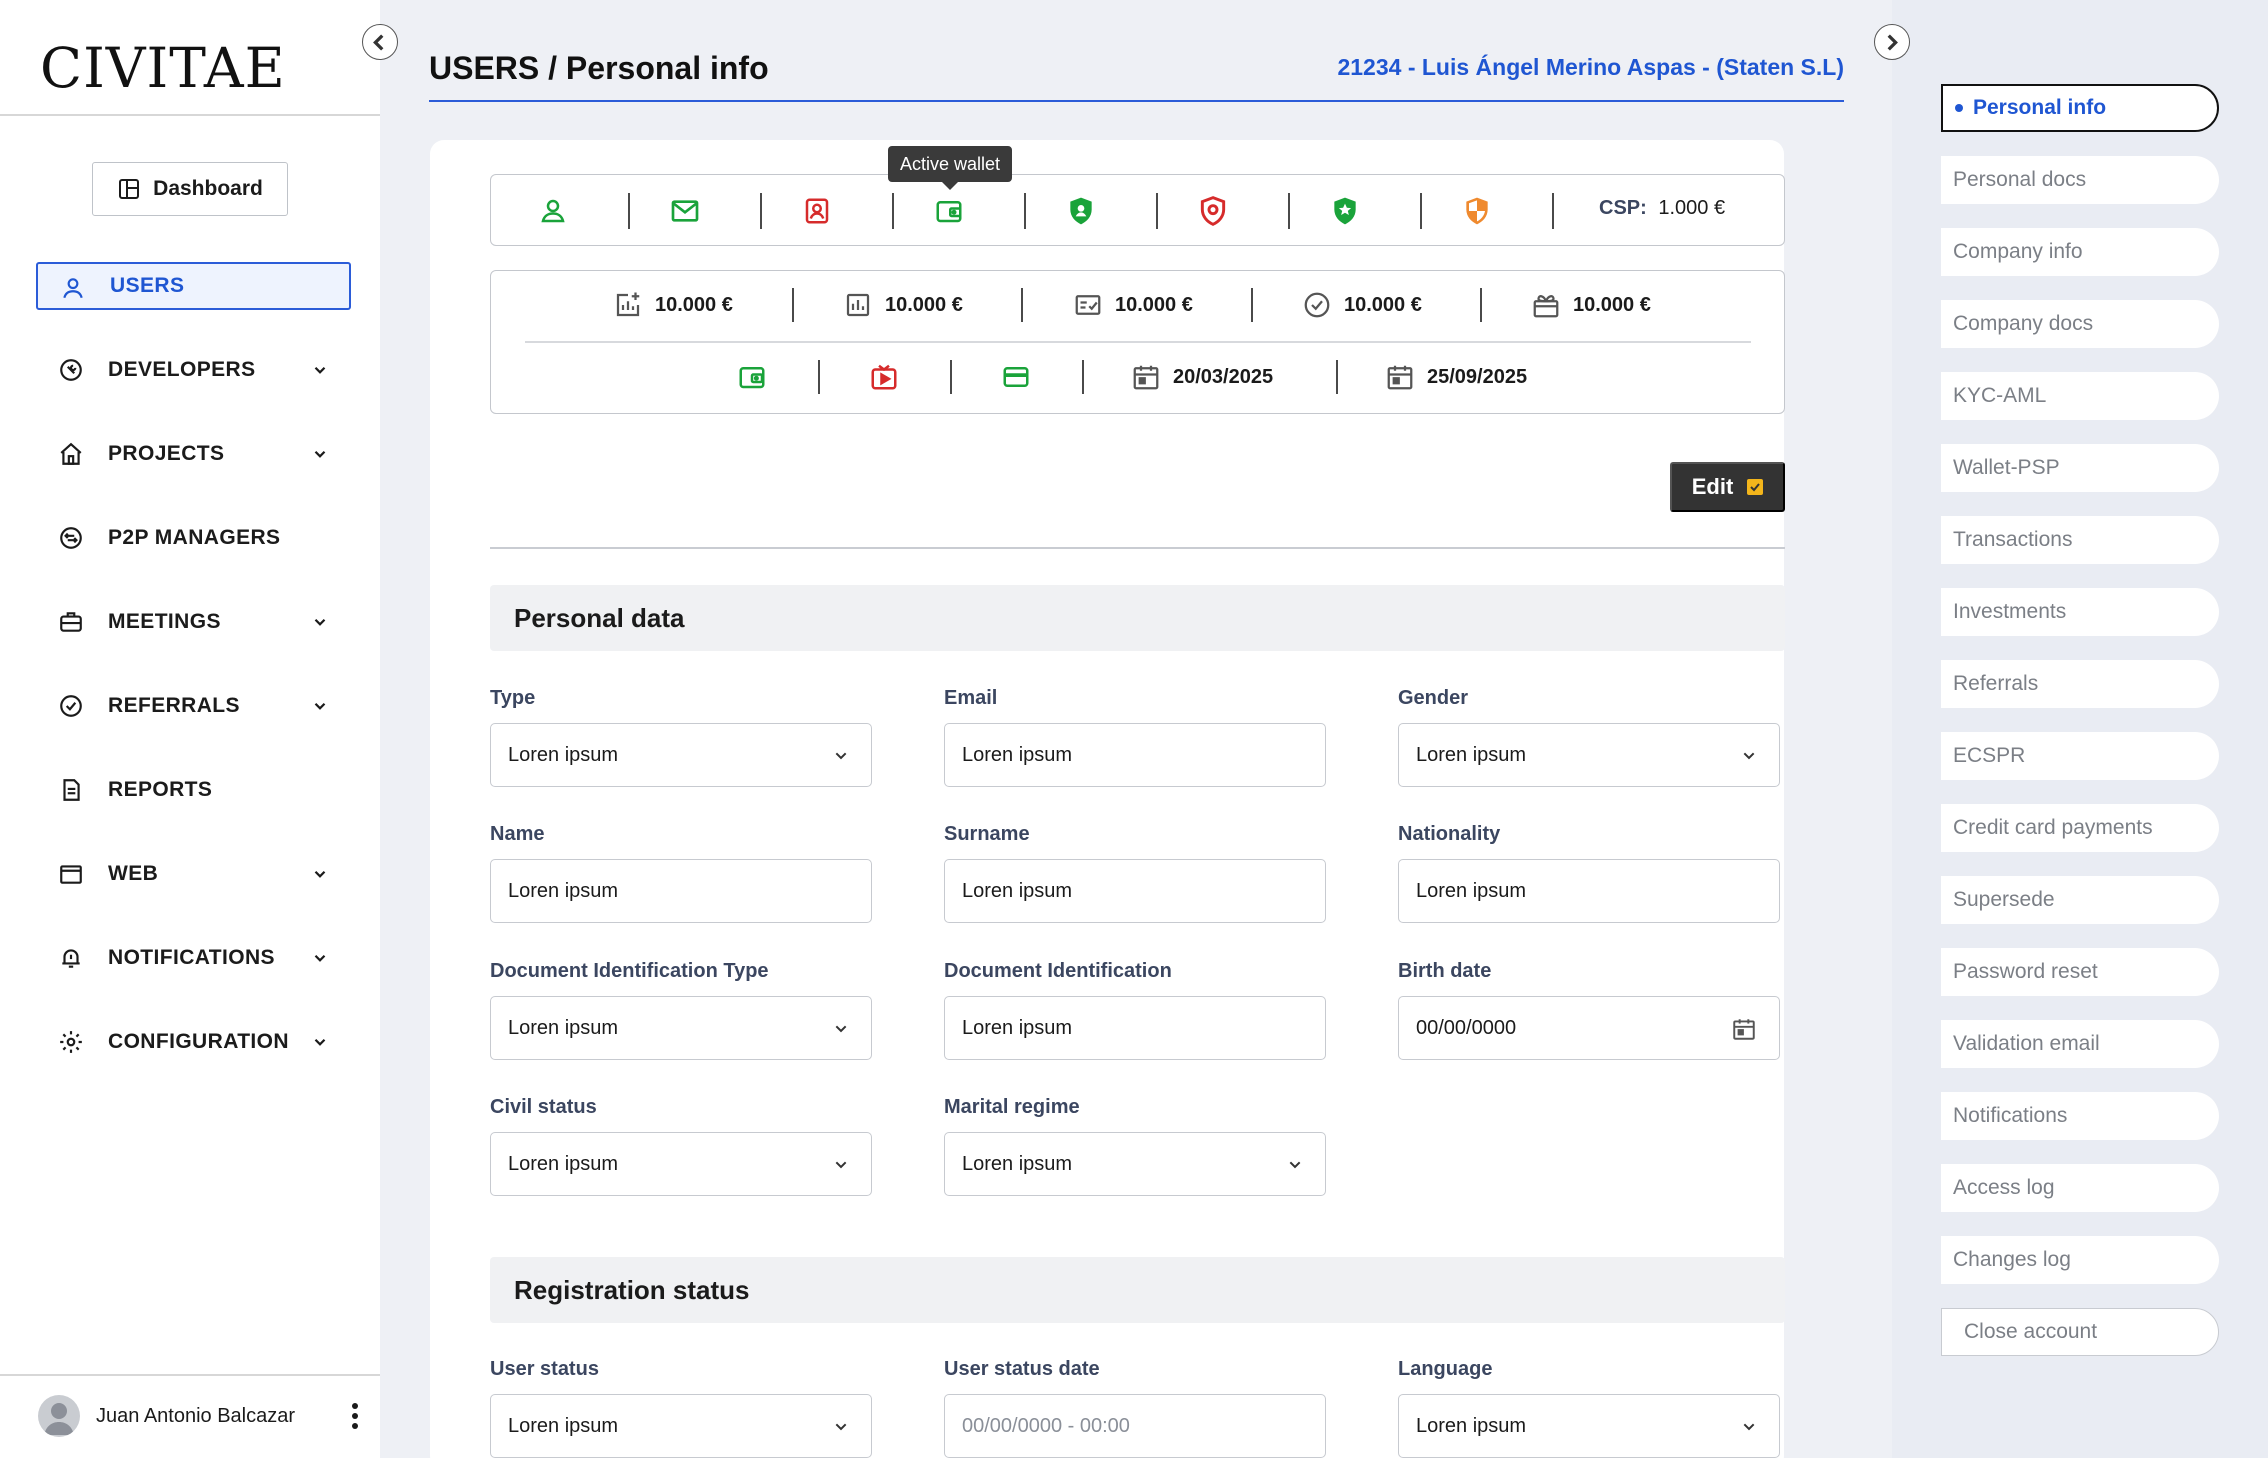 The width and height of the screenshot is (2268, 1458). What do you see at coordinates (2080, 252) in the screenshot?
I see `tab-company-info: Company info` at bounding box center [2080, 252].